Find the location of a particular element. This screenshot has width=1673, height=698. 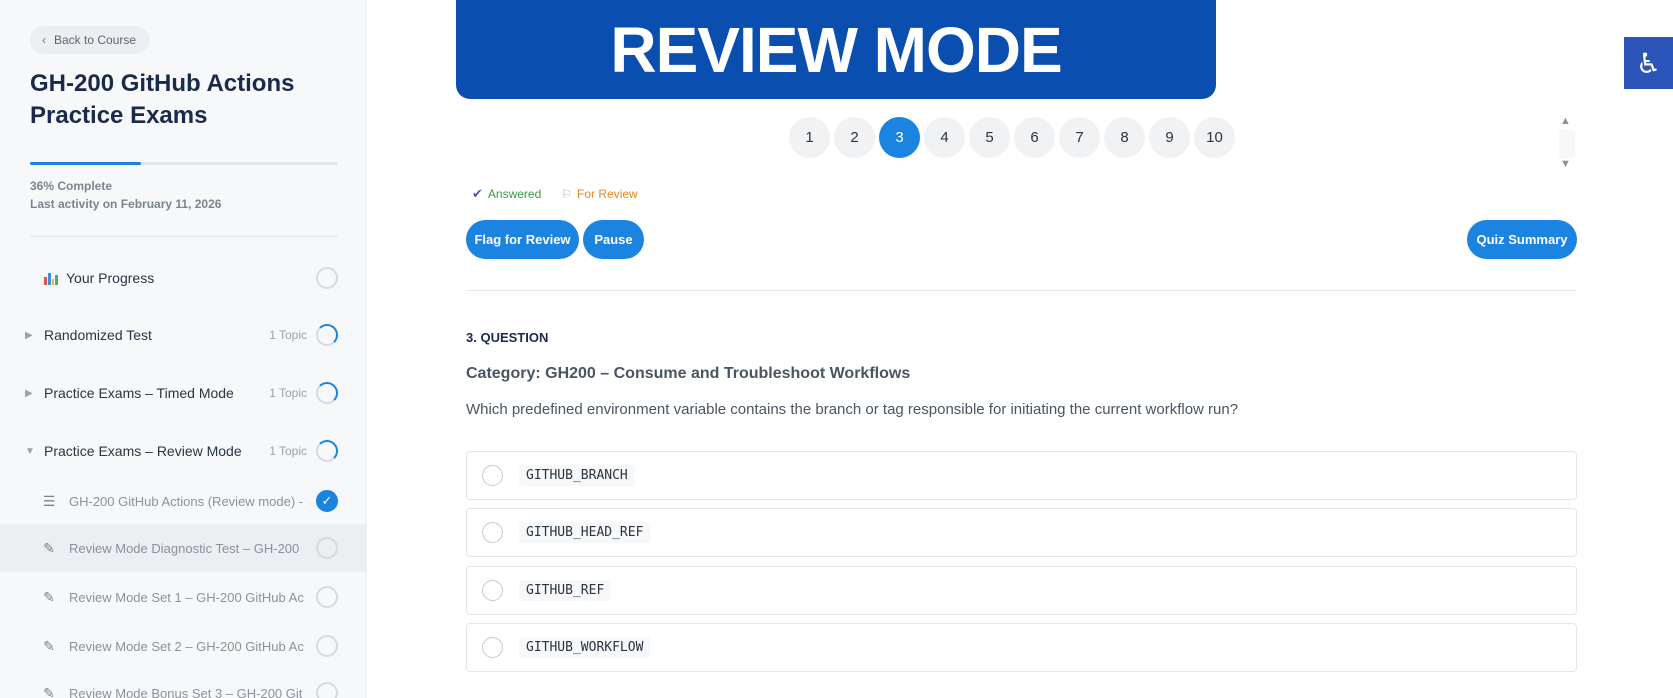

question-pagination: 1 2 3 4 5 6 7 8 9 10 is located at coordinates (1012, 137).